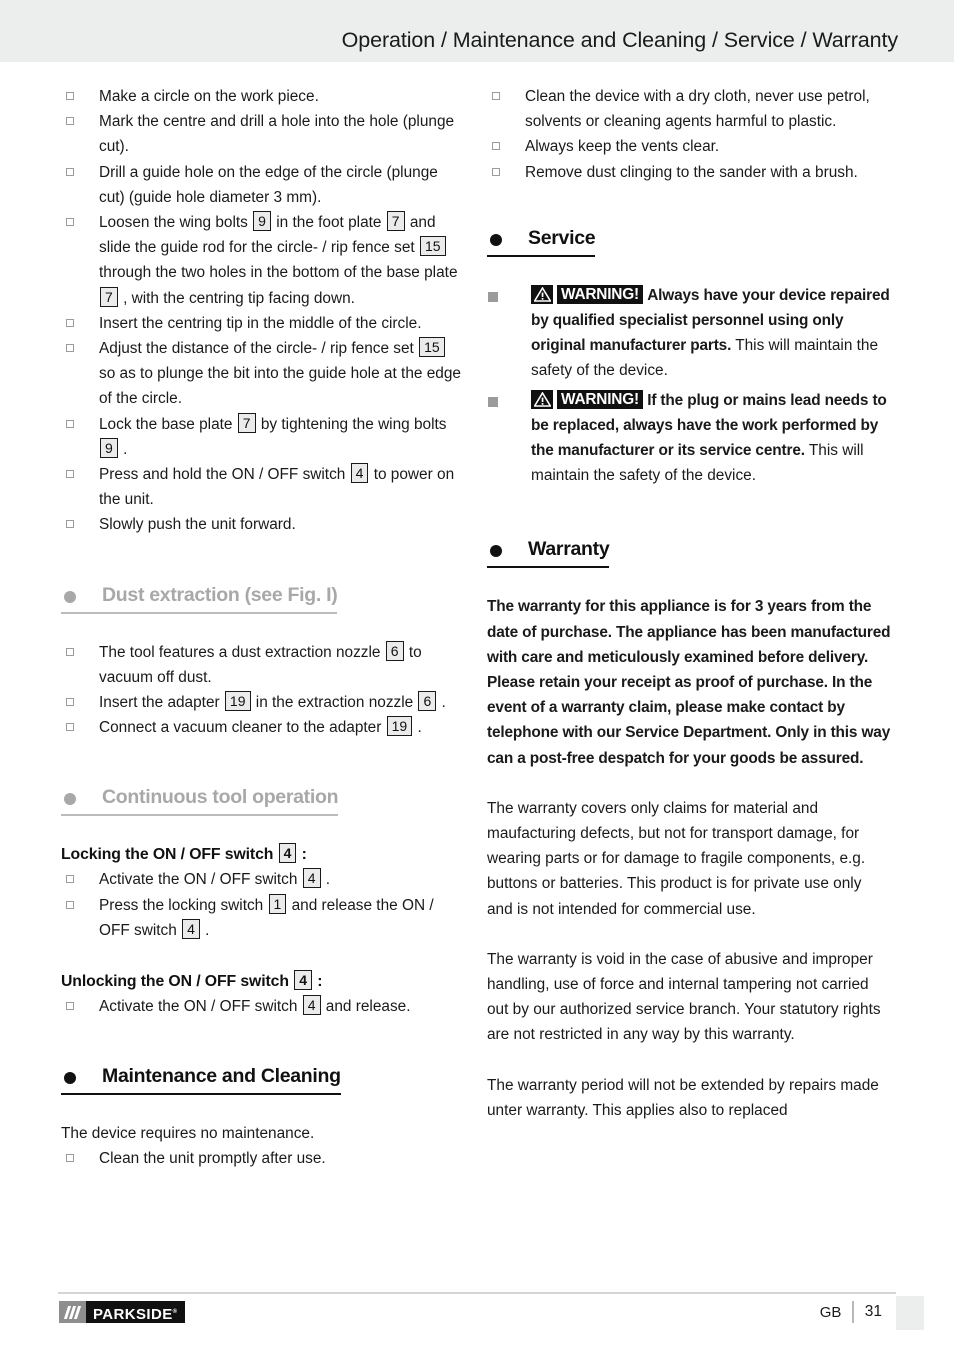  What do you see at coordinates (399, 726) in the screenshot?
I see `reference-number-19: 19` at bounding box center [399, 726].